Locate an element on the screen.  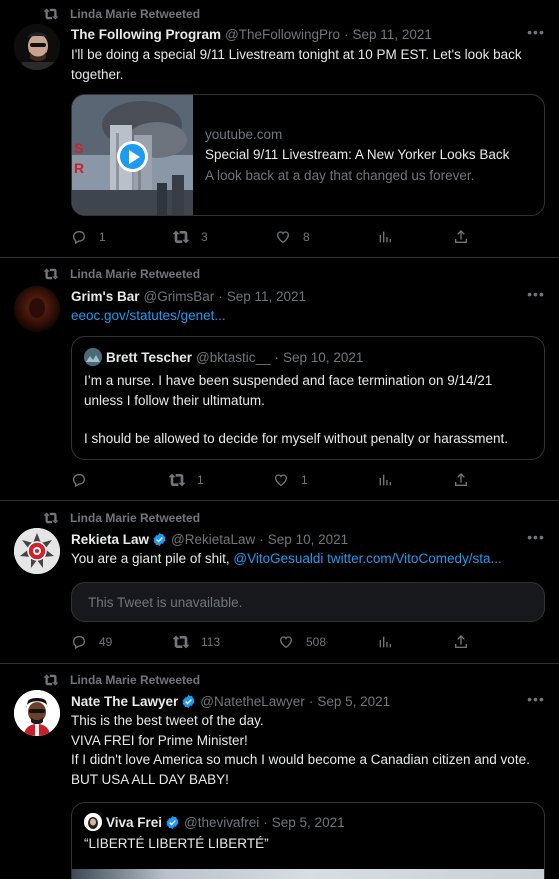
author-handle: @NatetheLawyer is located at coordinates (252, 701).